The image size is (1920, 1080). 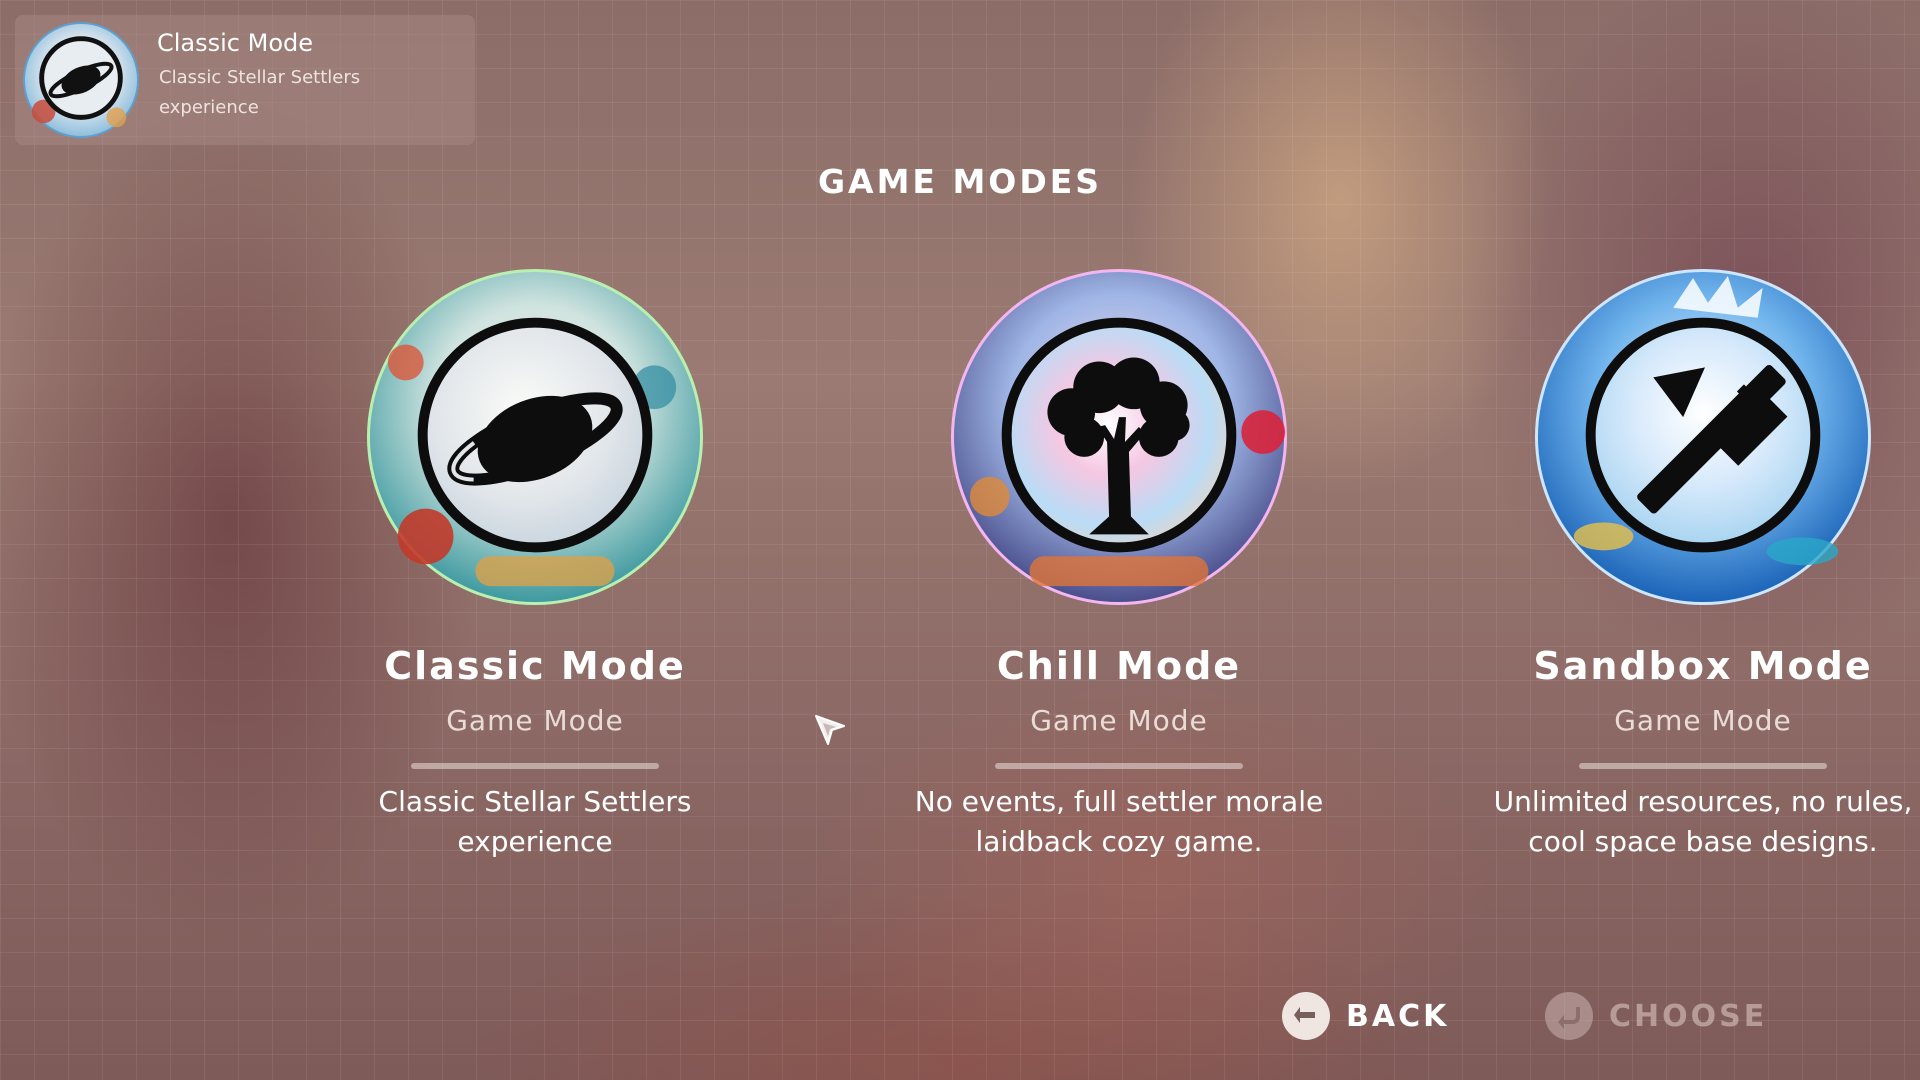 What do you see at coordinates (1119, 437) in the screenshot?
I see `tree-icon` at bounding box center [1119, 437].